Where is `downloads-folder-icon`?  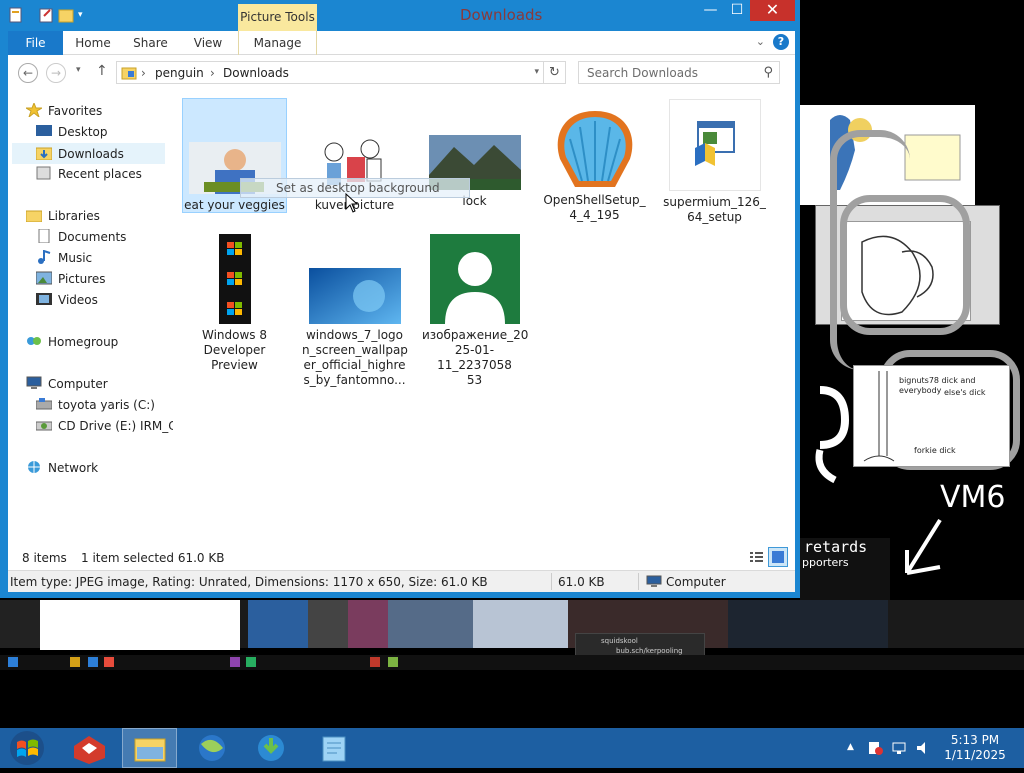
downloads-folder-icon is located at coordinates (44, 153).